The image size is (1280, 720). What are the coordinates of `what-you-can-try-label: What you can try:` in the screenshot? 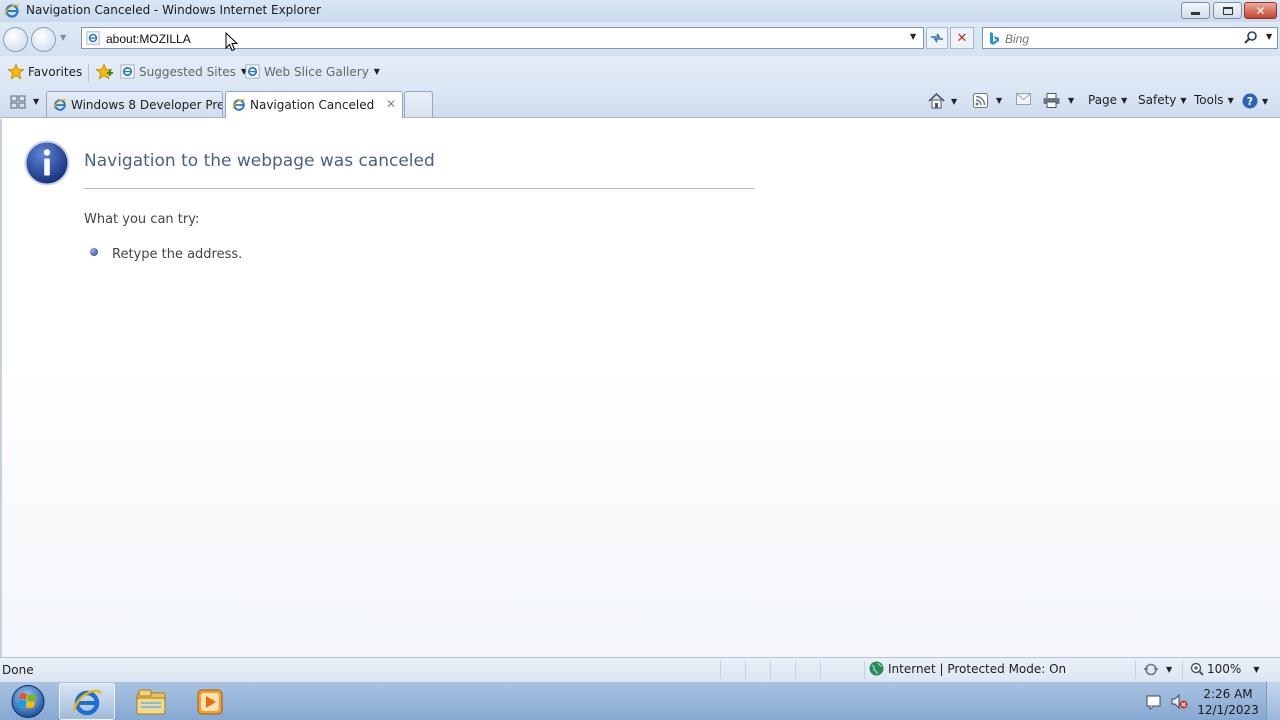 It's located at (142, 219).